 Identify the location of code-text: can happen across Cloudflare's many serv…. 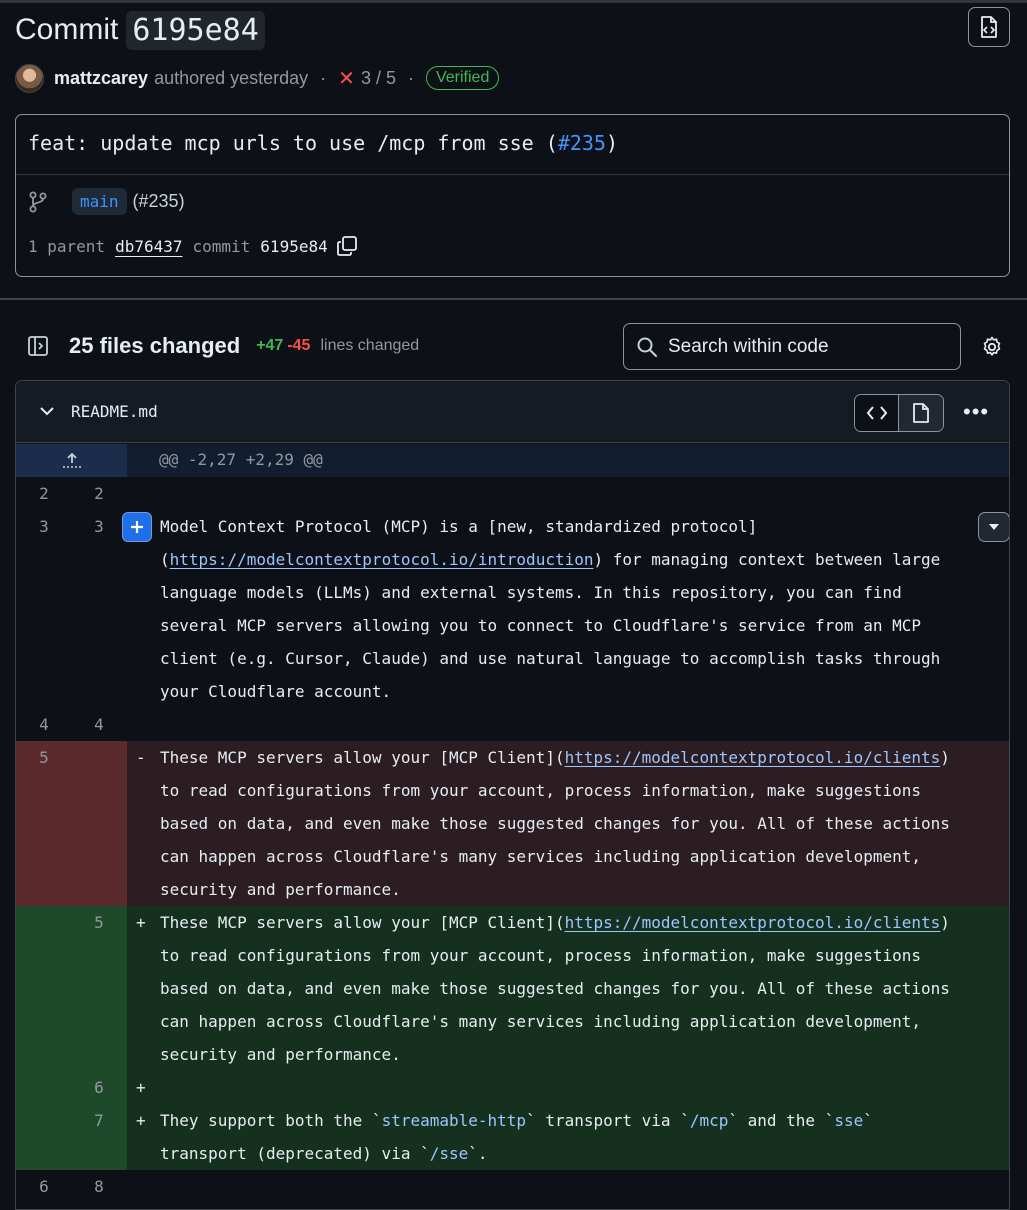
(540, 1021).